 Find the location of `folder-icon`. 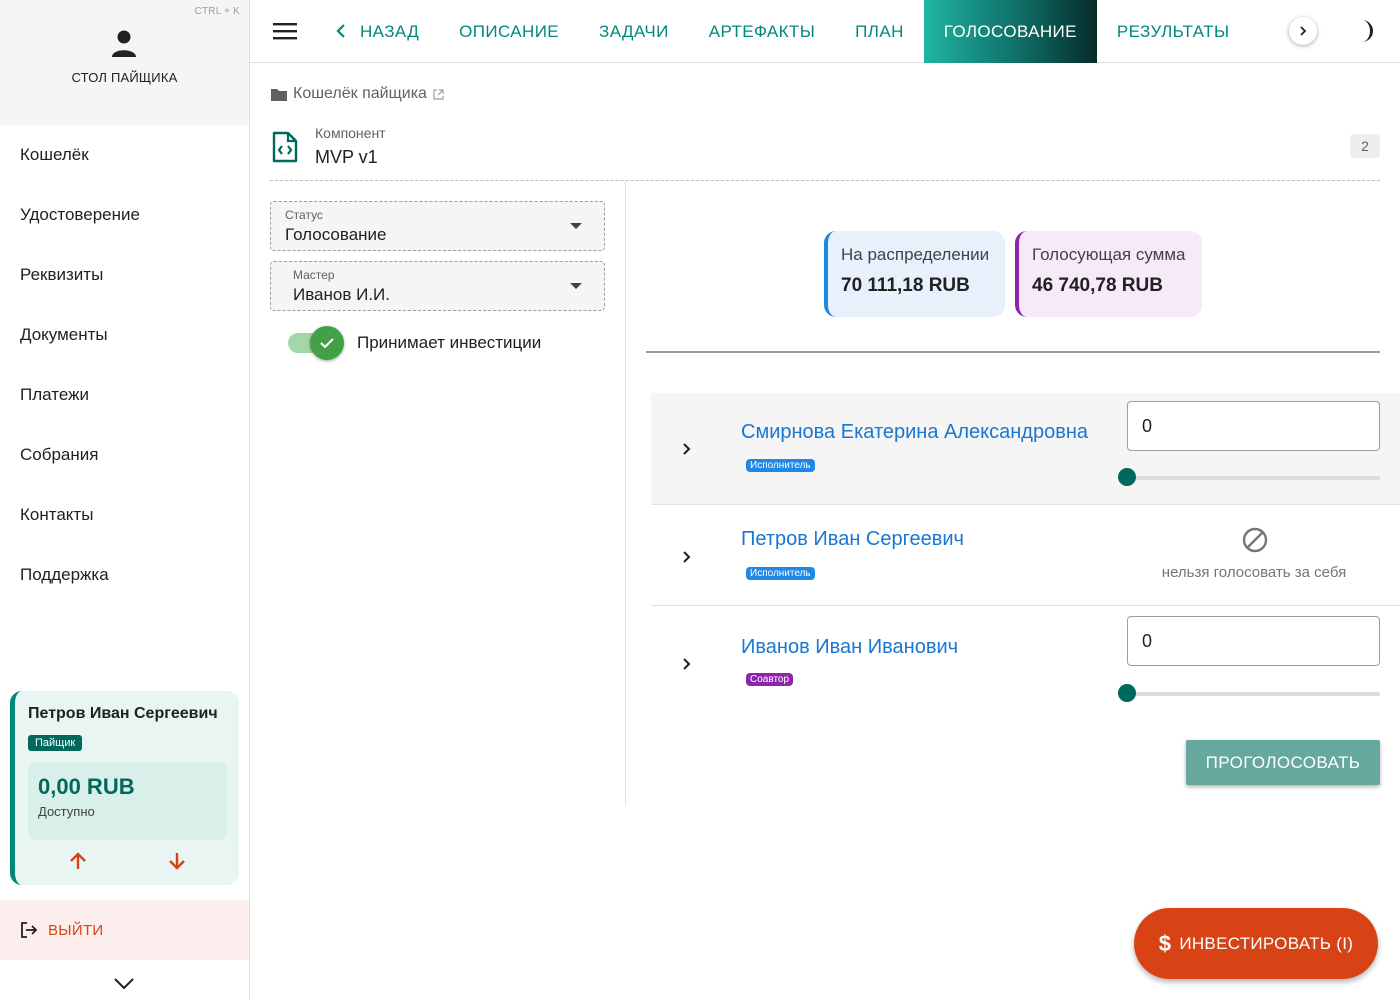

folder-icon is located at coordinates (279, 94).